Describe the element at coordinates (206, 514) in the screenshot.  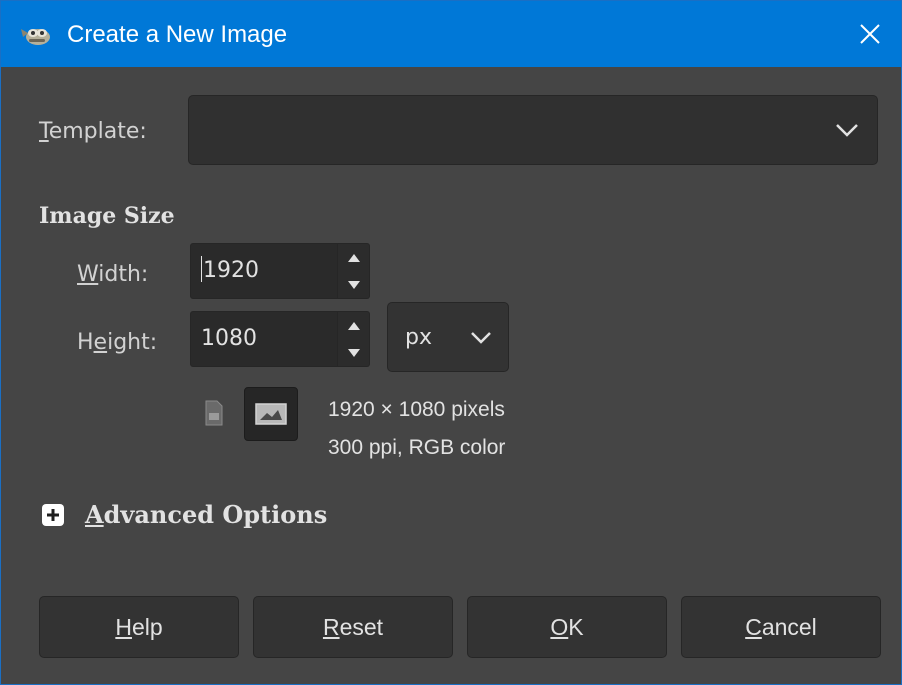
I see `advanced-options-expander: Advanced Options` at that location.